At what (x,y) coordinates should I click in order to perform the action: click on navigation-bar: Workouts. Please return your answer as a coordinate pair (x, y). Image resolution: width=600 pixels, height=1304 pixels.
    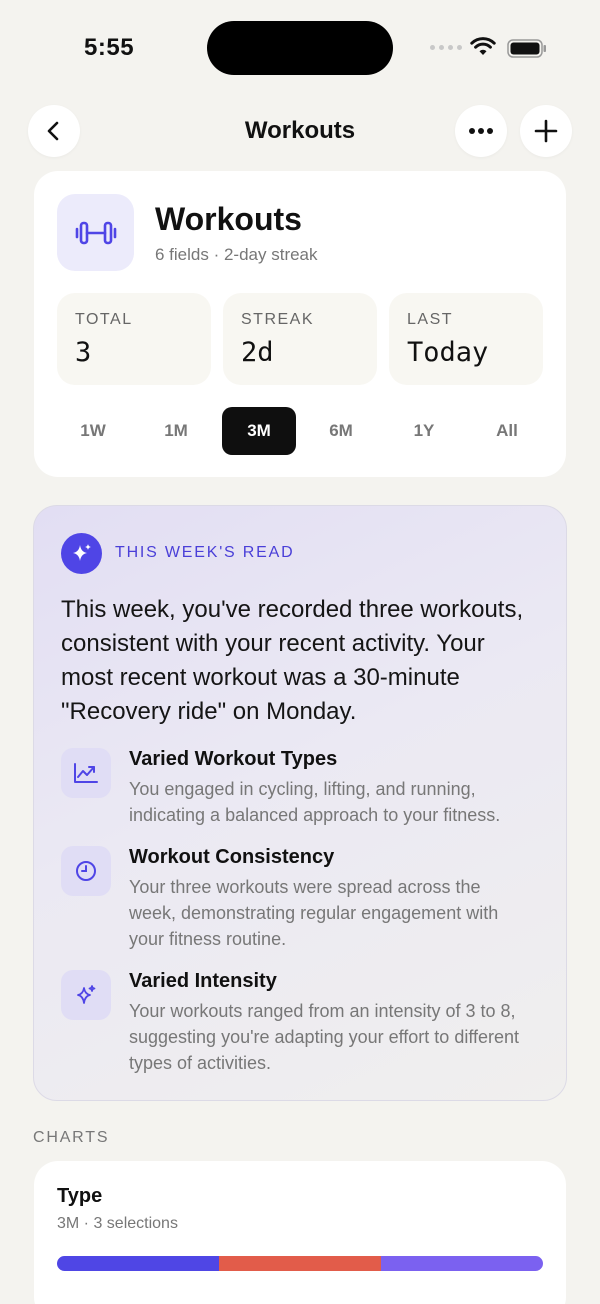
    Looking at the image, I should click on (300, 132).